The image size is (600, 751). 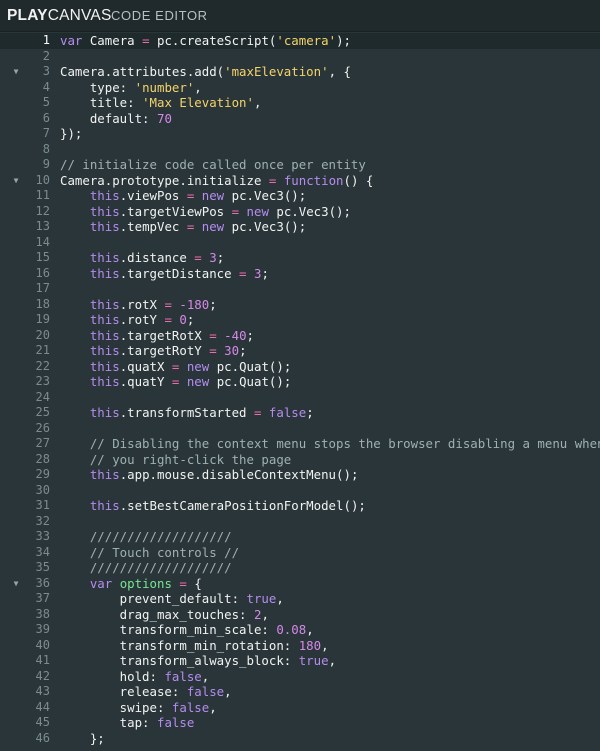 What do you see at coordinates (300, 429) in the screenshot?
I see `code-line: 26` at bounding box center [300, 429].